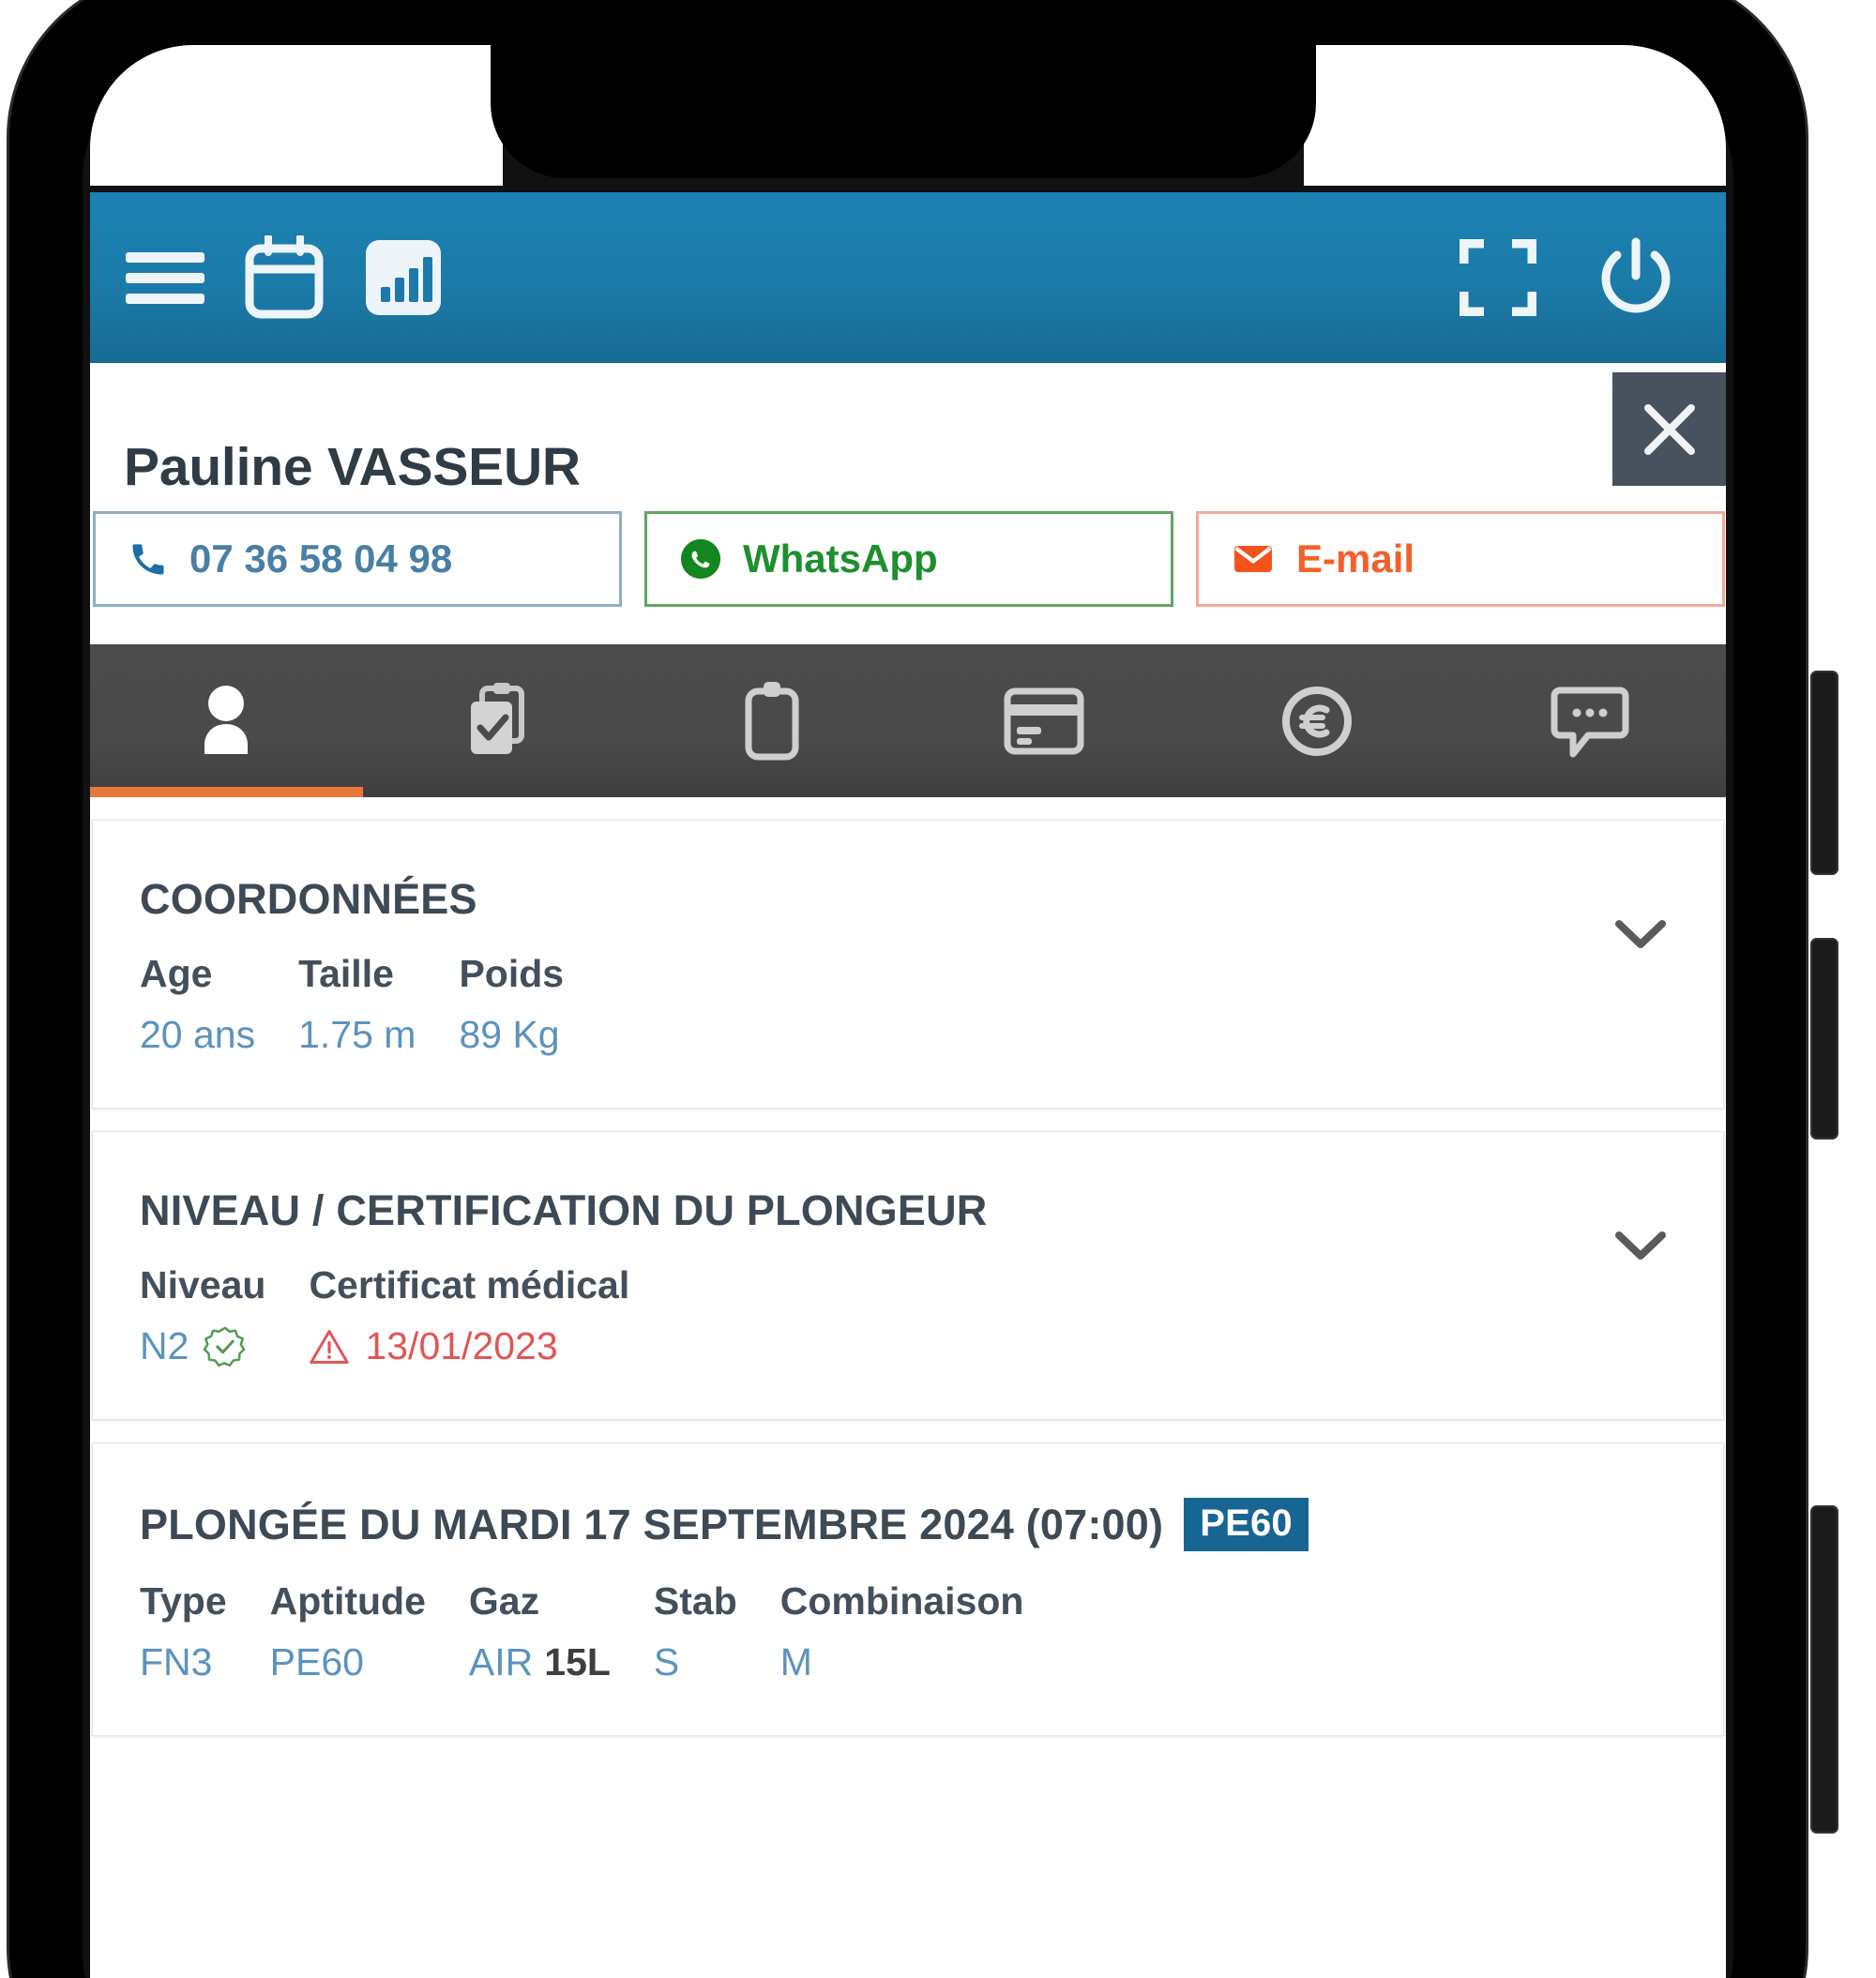 This screenshot has height=1978, width=1876. What do you see at coordinates (403, 277) in the screenshot?
I see `chart-icon` at bounding box center [403, 277].